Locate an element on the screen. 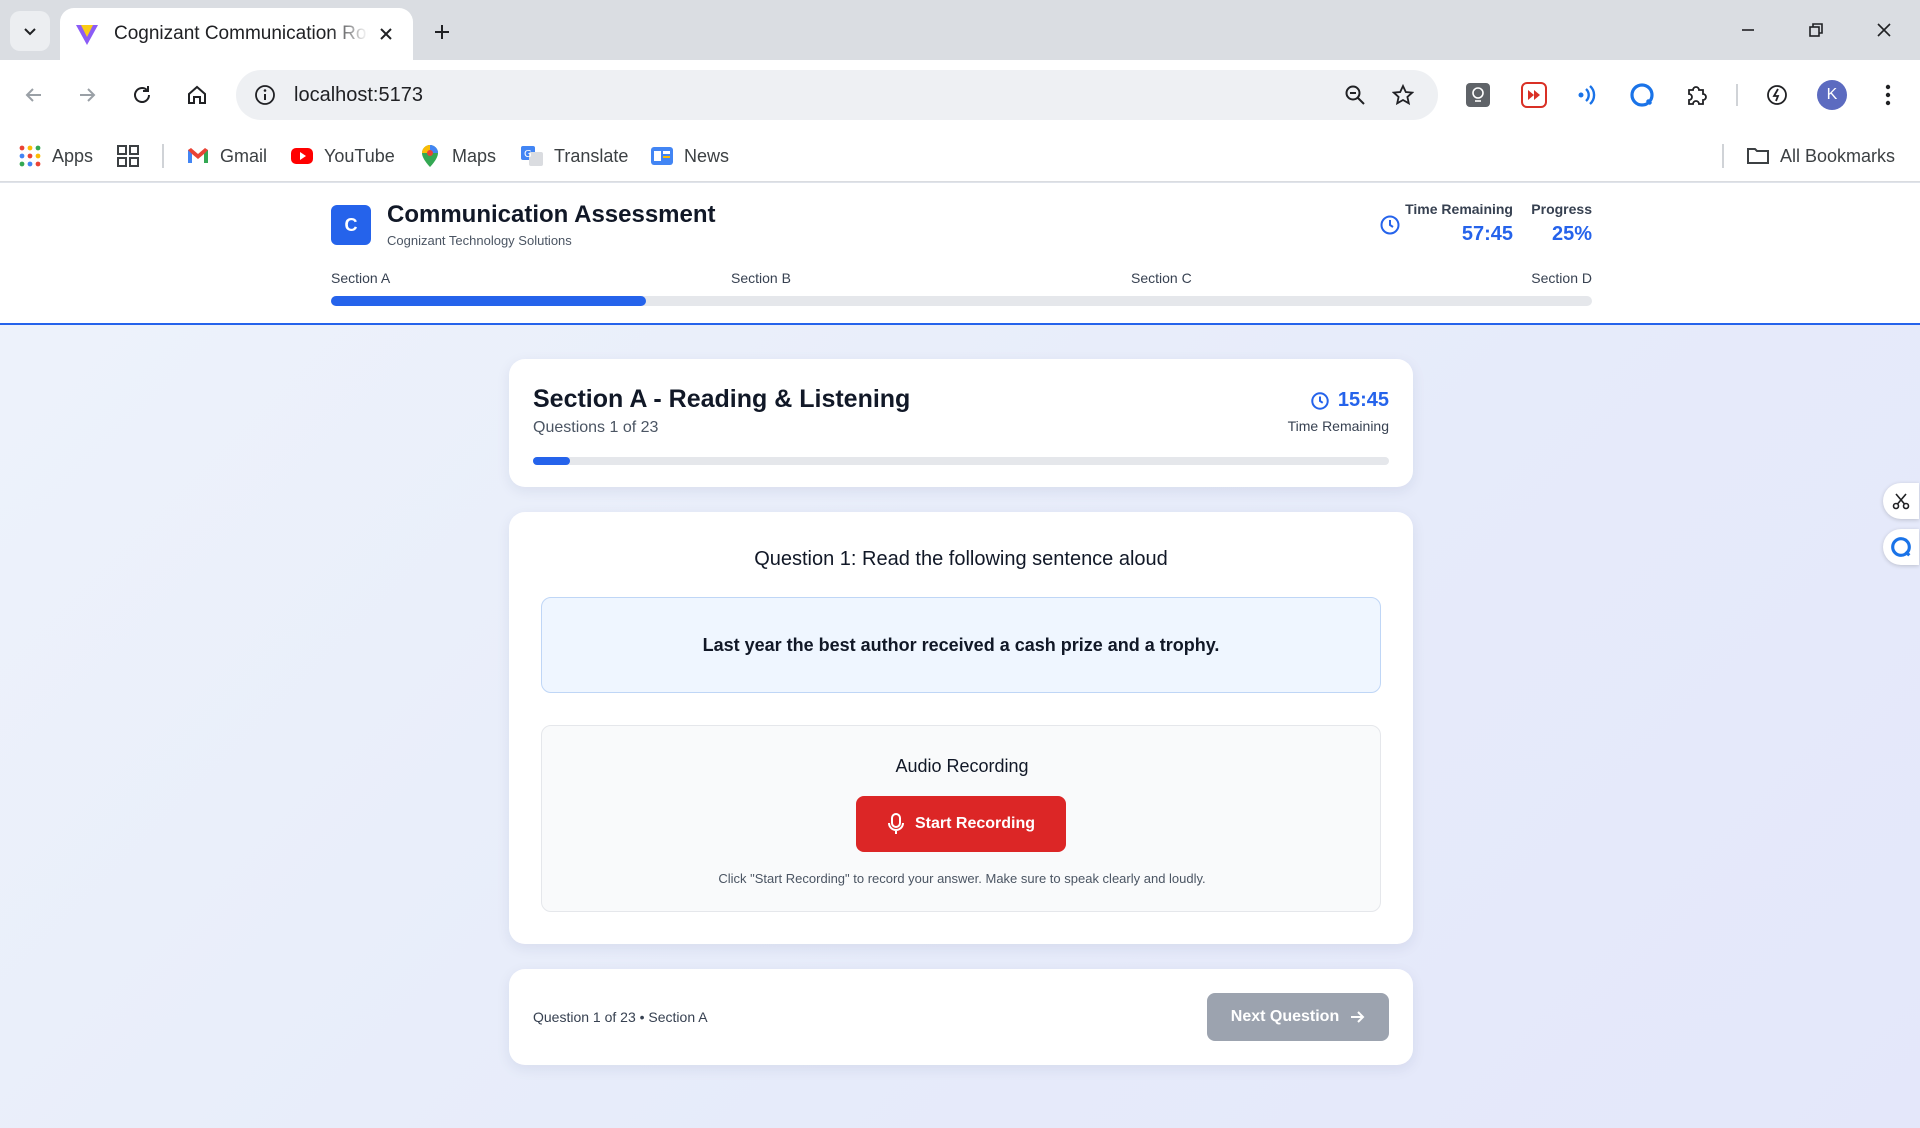 The width and height of the screenshot is (1920, 1128). browser-toolbar: localhost:5173 K is located at coordinates (960, 95).